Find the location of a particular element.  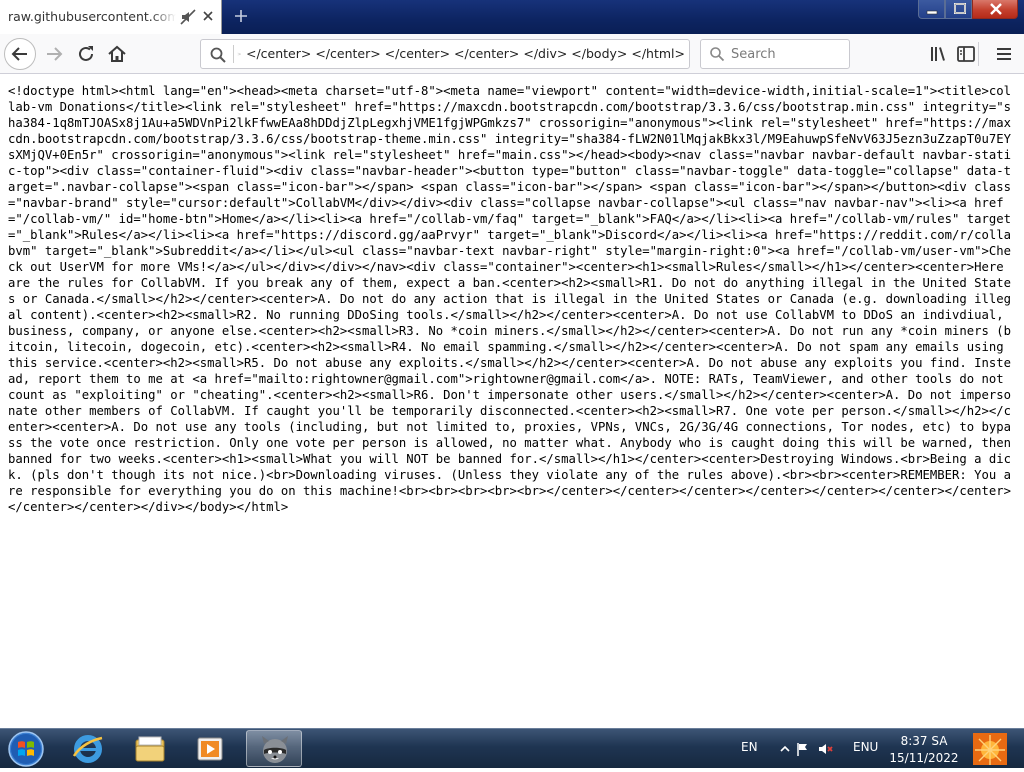

new-tab-icon is located at coordinates (241, 16).